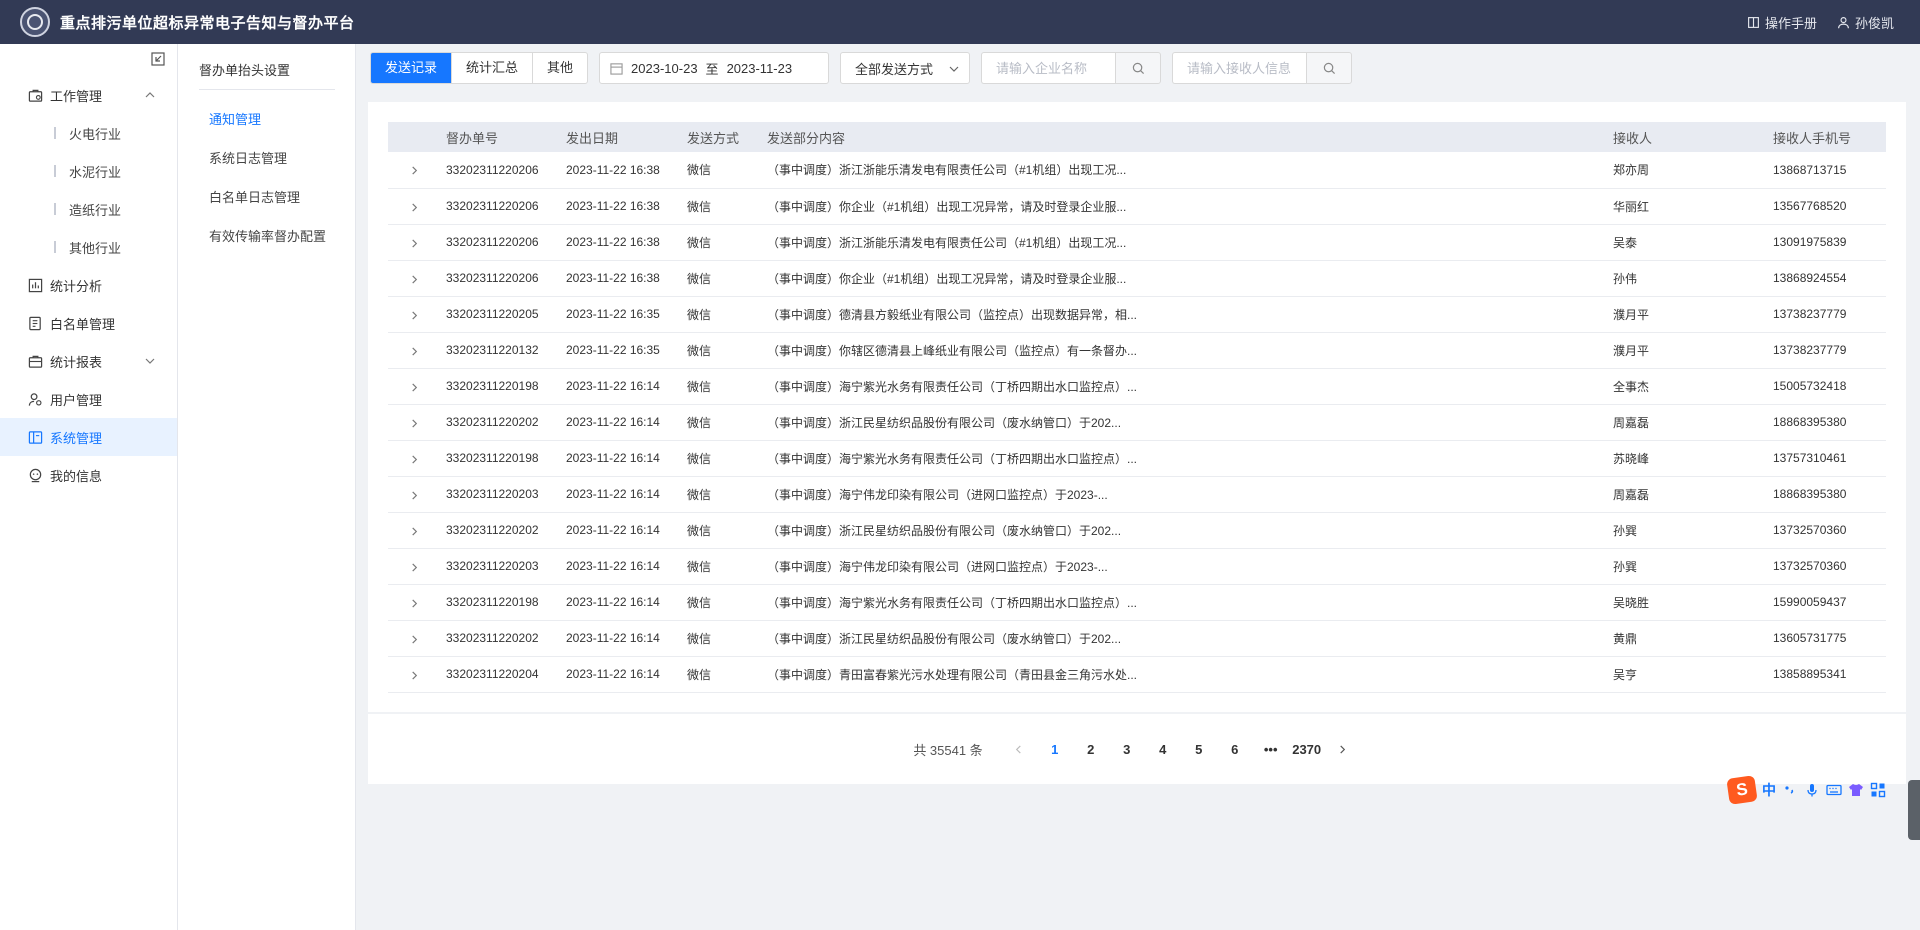  Describe the element at coordinates (1239, 68) in the screenshot. I see `receiver-search-input` at that location.